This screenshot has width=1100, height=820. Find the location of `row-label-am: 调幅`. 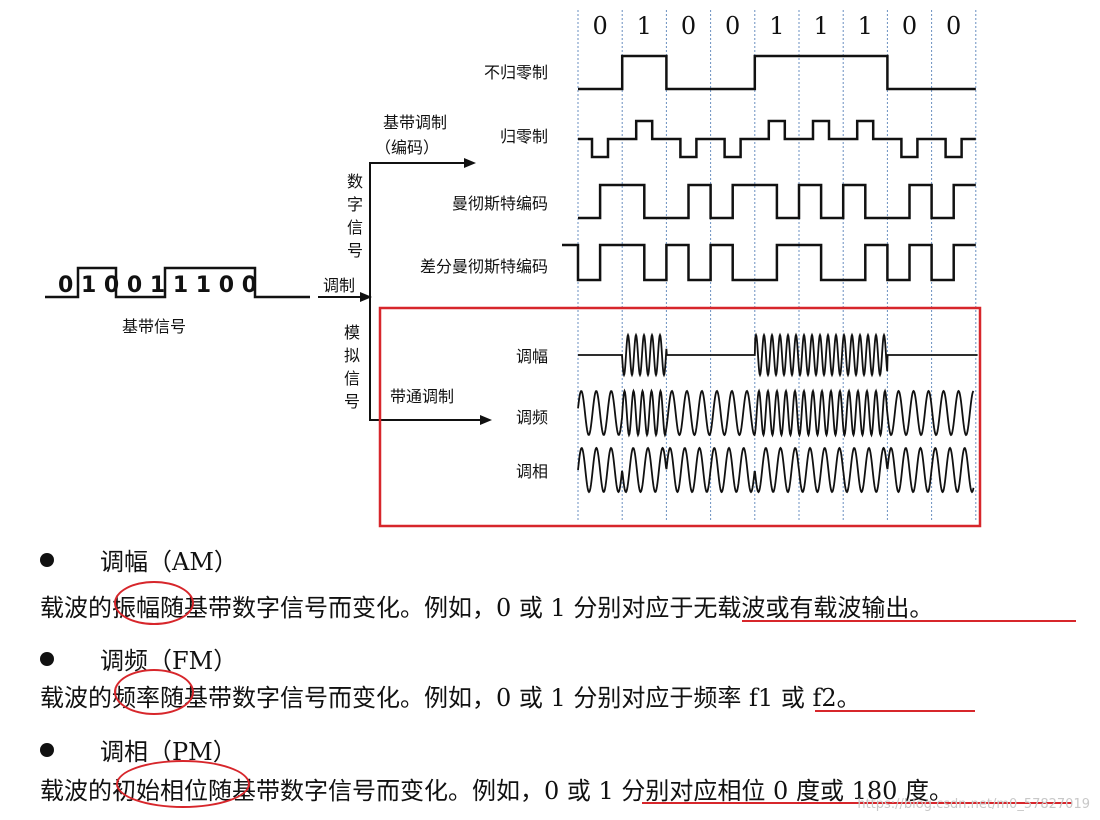

row-label-am: 调幅 is located at coordinates (532, 356).